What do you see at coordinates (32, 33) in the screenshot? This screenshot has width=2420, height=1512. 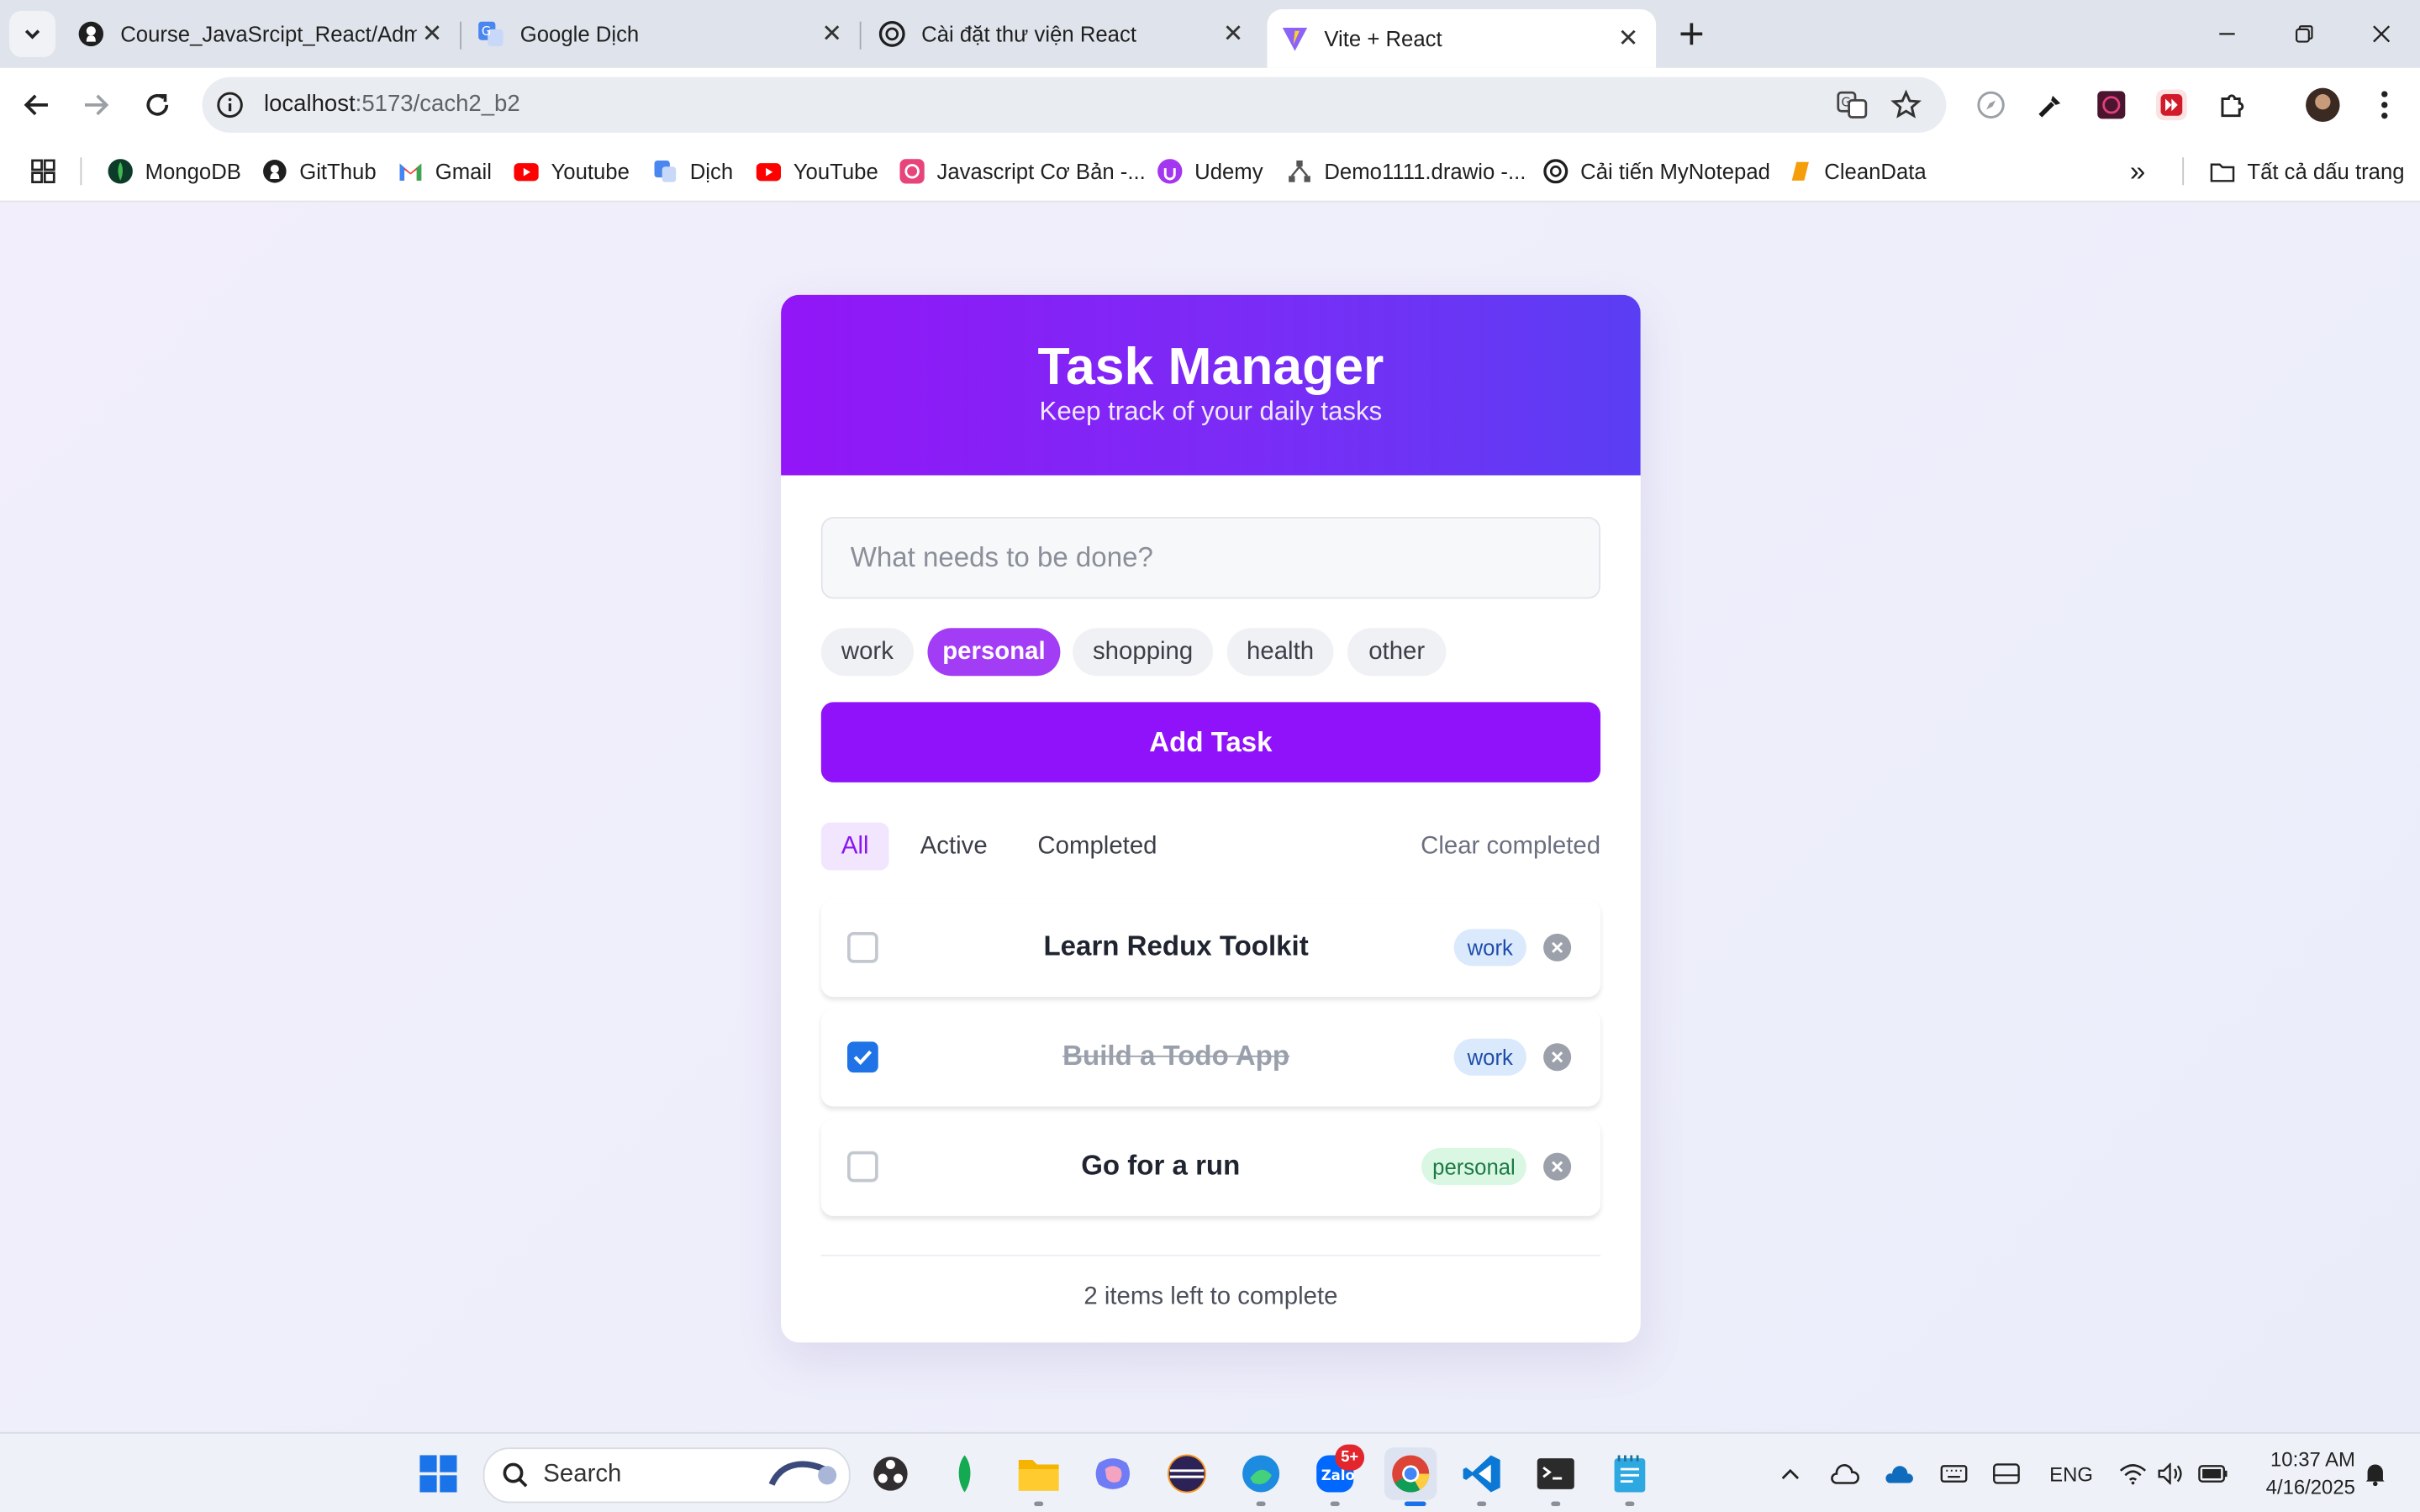 I see `tab-search-button` at bounding box center [32, 33].